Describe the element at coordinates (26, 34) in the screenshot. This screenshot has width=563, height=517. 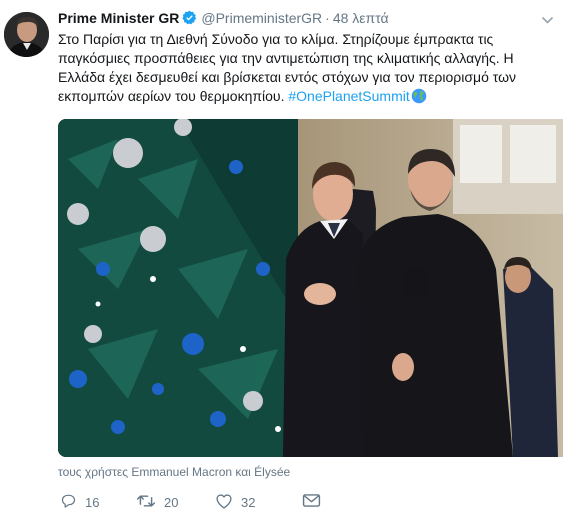
I see `avatar` at that location.